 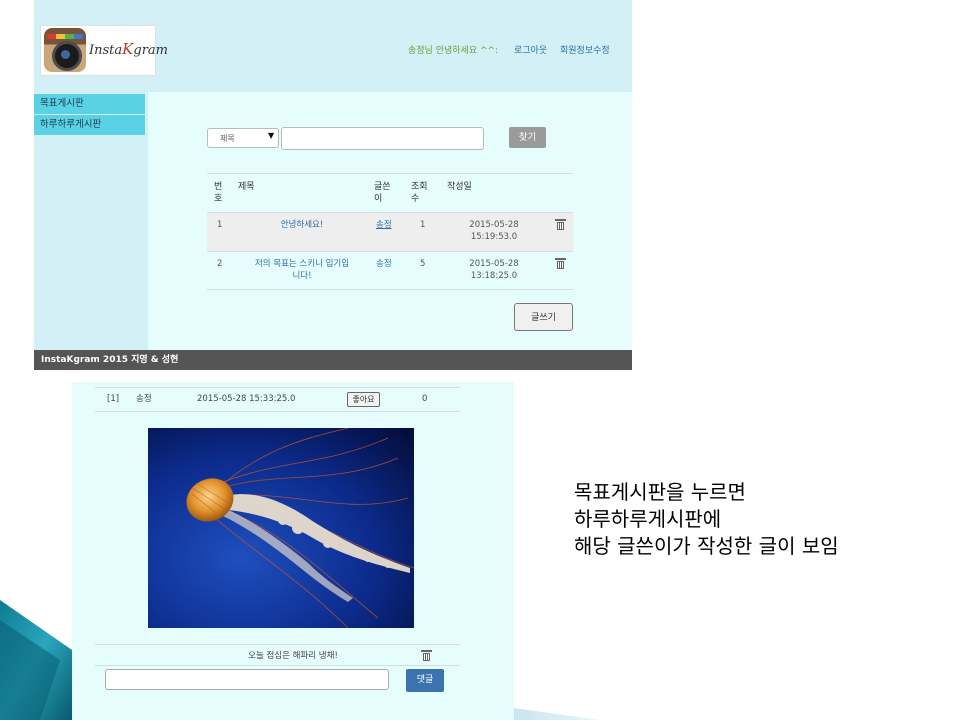 What do you see at coordinates (390, 289) in the screenshot?
I see `table-bottom-rule` at bounding box center [390, 289].